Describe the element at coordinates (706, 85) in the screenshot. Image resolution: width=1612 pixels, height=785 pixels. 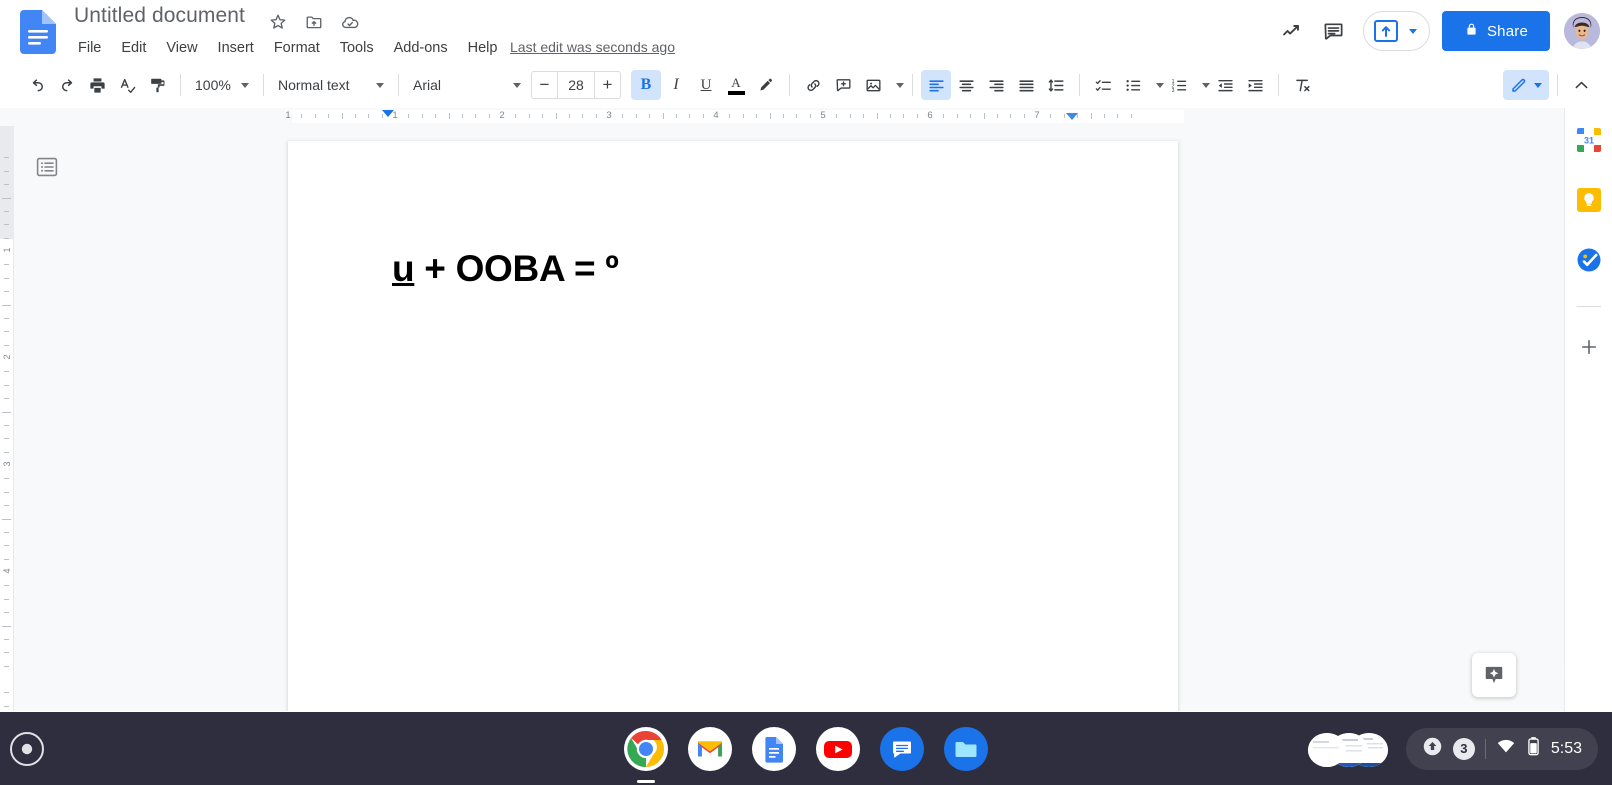
I see `underline-button: U` at that location.